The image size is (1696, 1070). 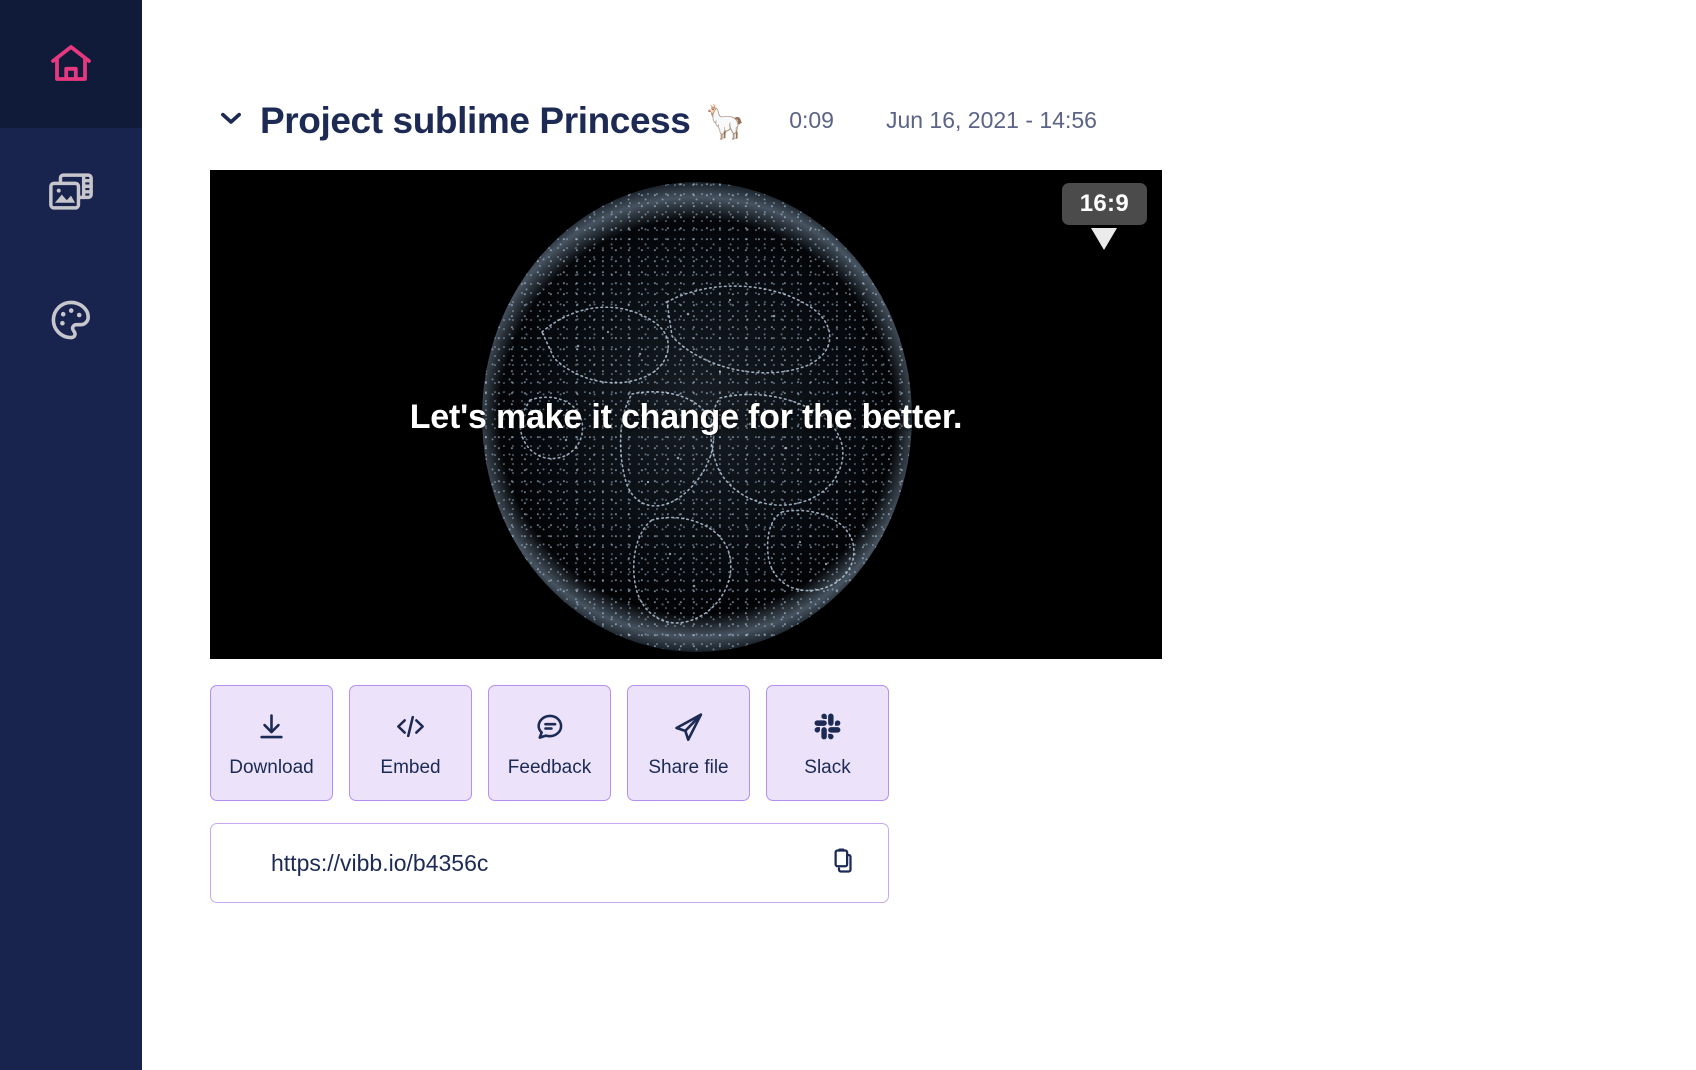 What do you see at coordinates (475, 120) in the screenshot?
I see `project-title-text: Project sublime Princess` at bounding box center [475, 120].